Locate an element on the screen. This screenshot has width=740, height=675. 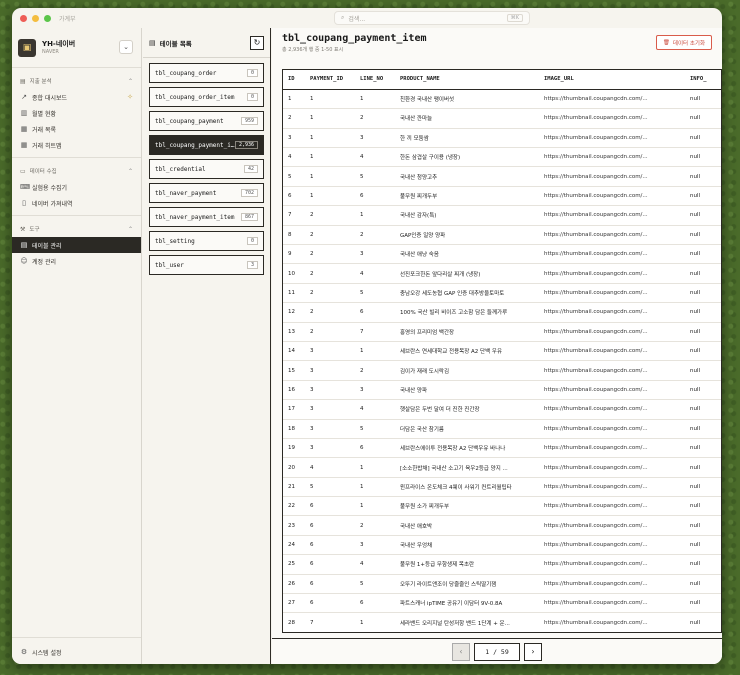
chevron-down-icon: ⌄ is located at coordinates (126, 47).